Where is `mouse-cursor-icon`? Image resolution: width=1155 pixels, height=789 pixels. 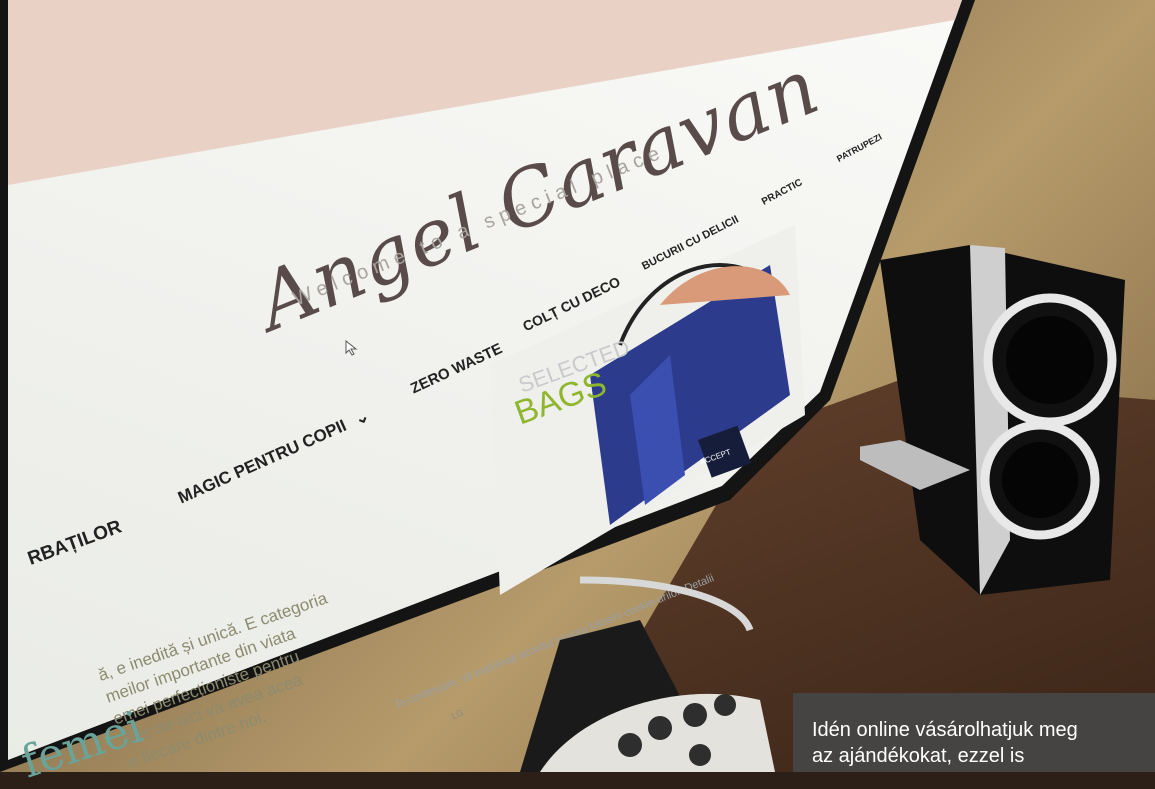 mouse-cursor-icon is located at coordinates (351, 348).